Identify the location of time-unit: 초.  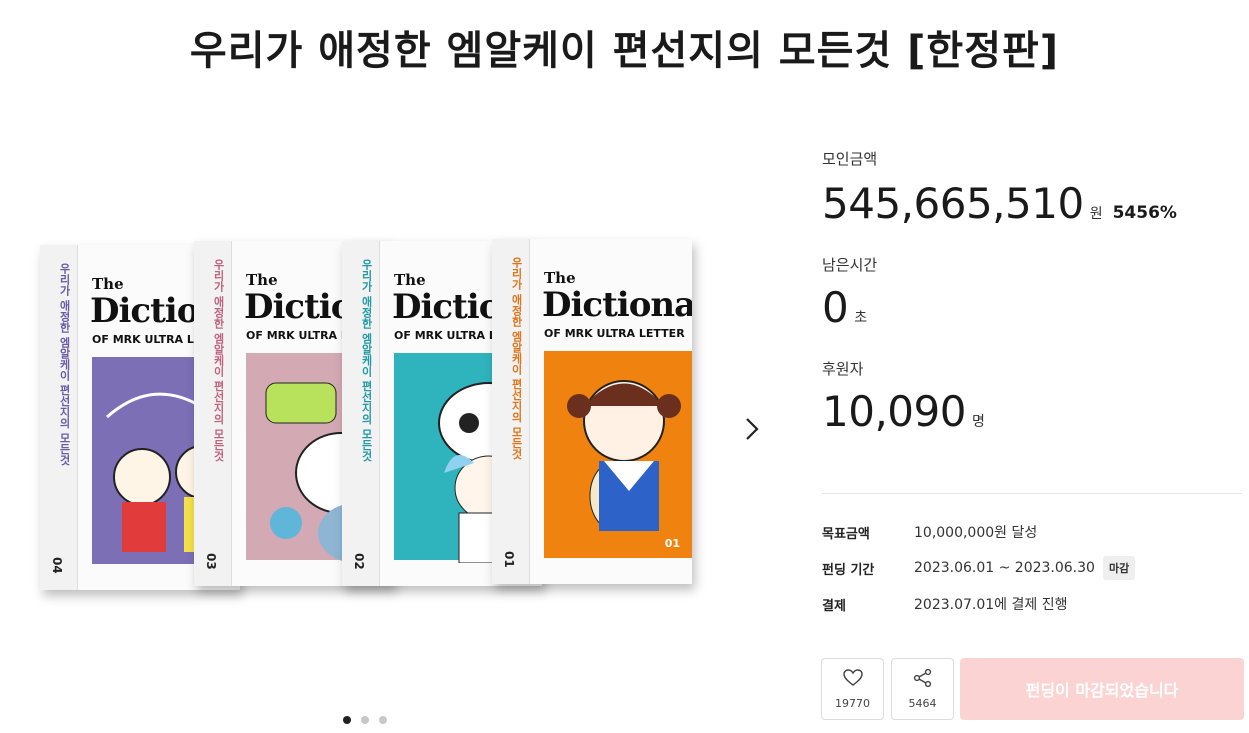
(861, 318).